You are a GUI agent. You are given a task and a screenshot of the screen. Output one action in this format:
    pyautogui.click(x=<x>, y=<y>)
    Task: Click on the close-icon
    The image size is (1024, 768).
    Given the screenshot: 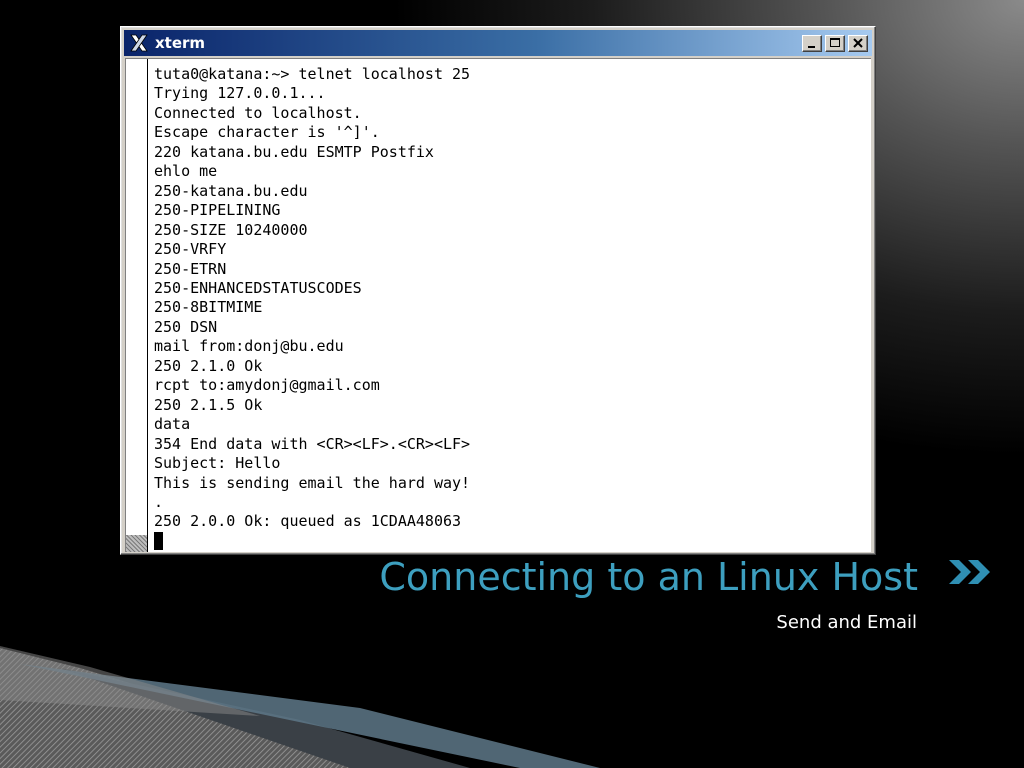 What is the action you would take?
    pyautogui.click(x=858, y=43)
    